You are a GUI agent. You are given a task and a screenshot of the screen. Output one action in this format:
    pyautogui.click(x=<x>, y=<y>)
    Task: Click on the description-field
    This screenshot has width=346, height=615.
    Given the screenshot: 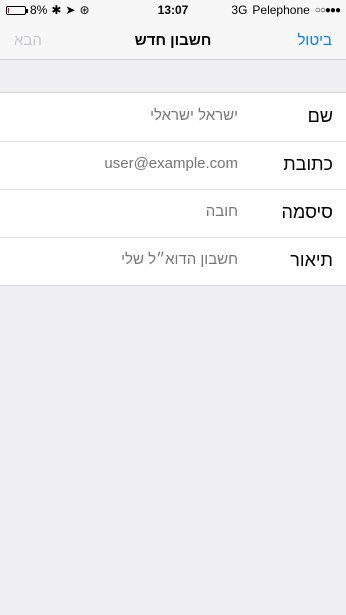 What is the action you would take?
    pyautogui.click(x=123, y=259)
    